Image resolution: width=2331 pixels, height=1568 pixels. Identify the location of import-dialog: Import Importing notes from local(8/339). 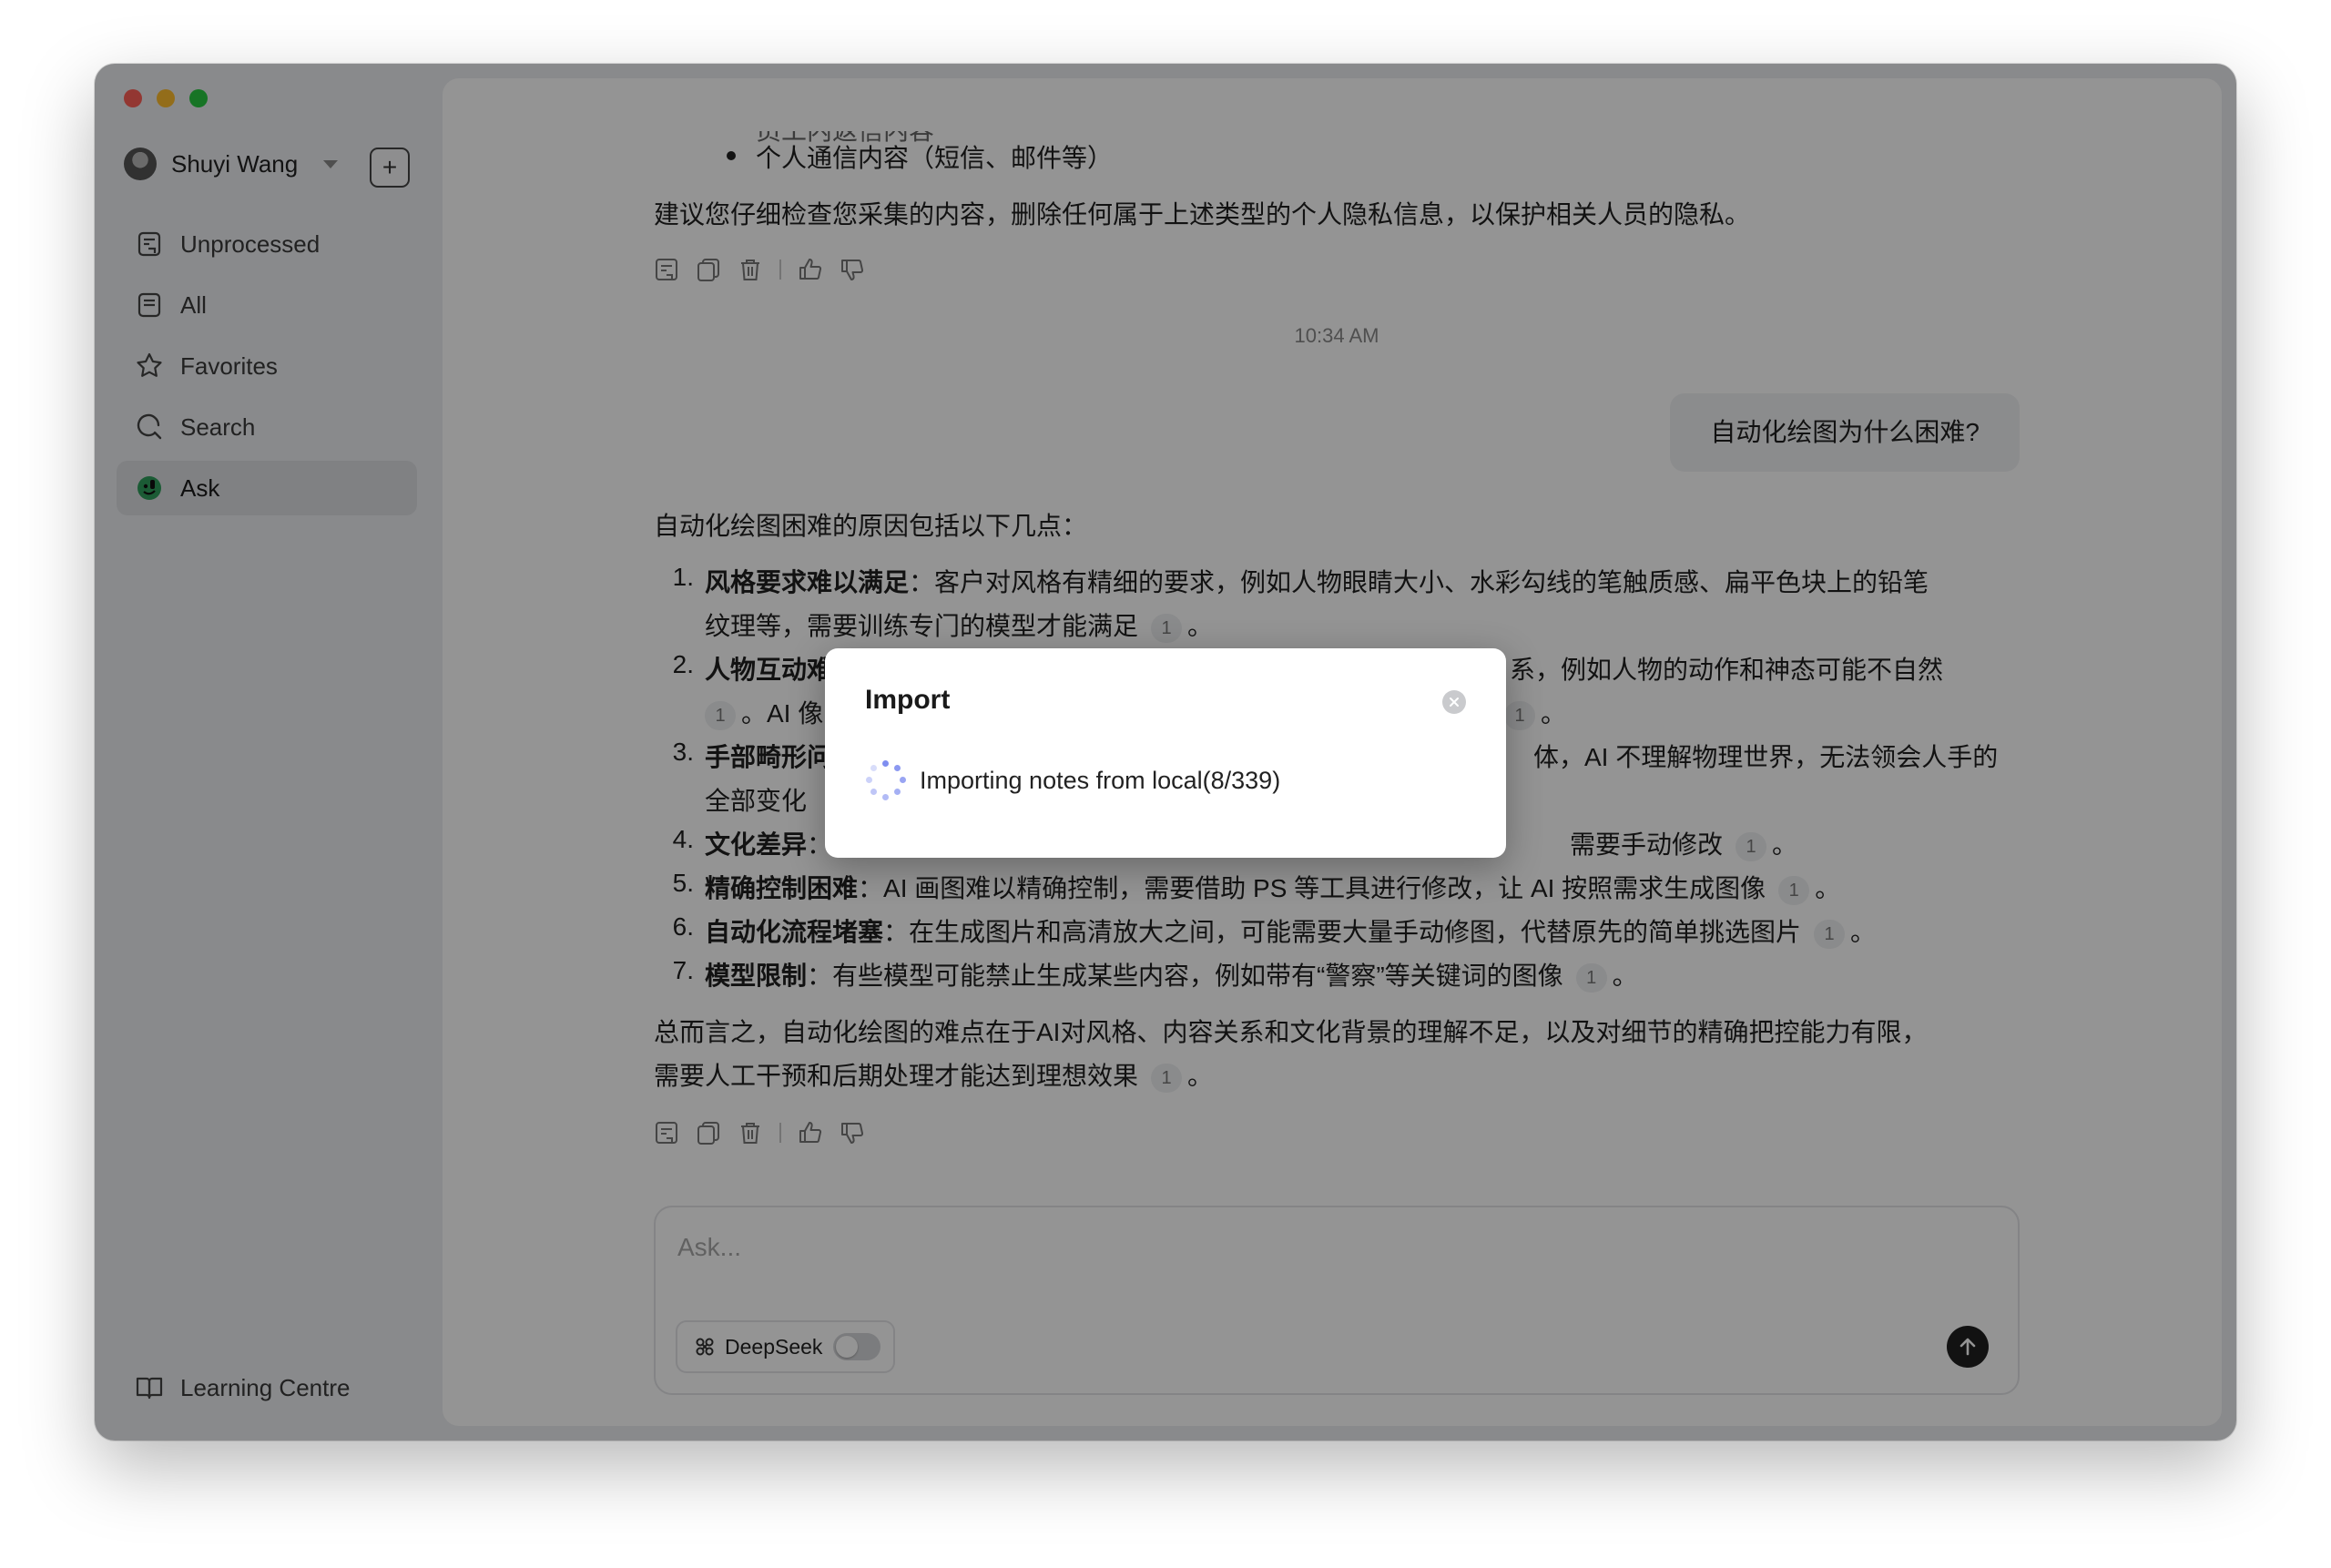
(1165, 753).